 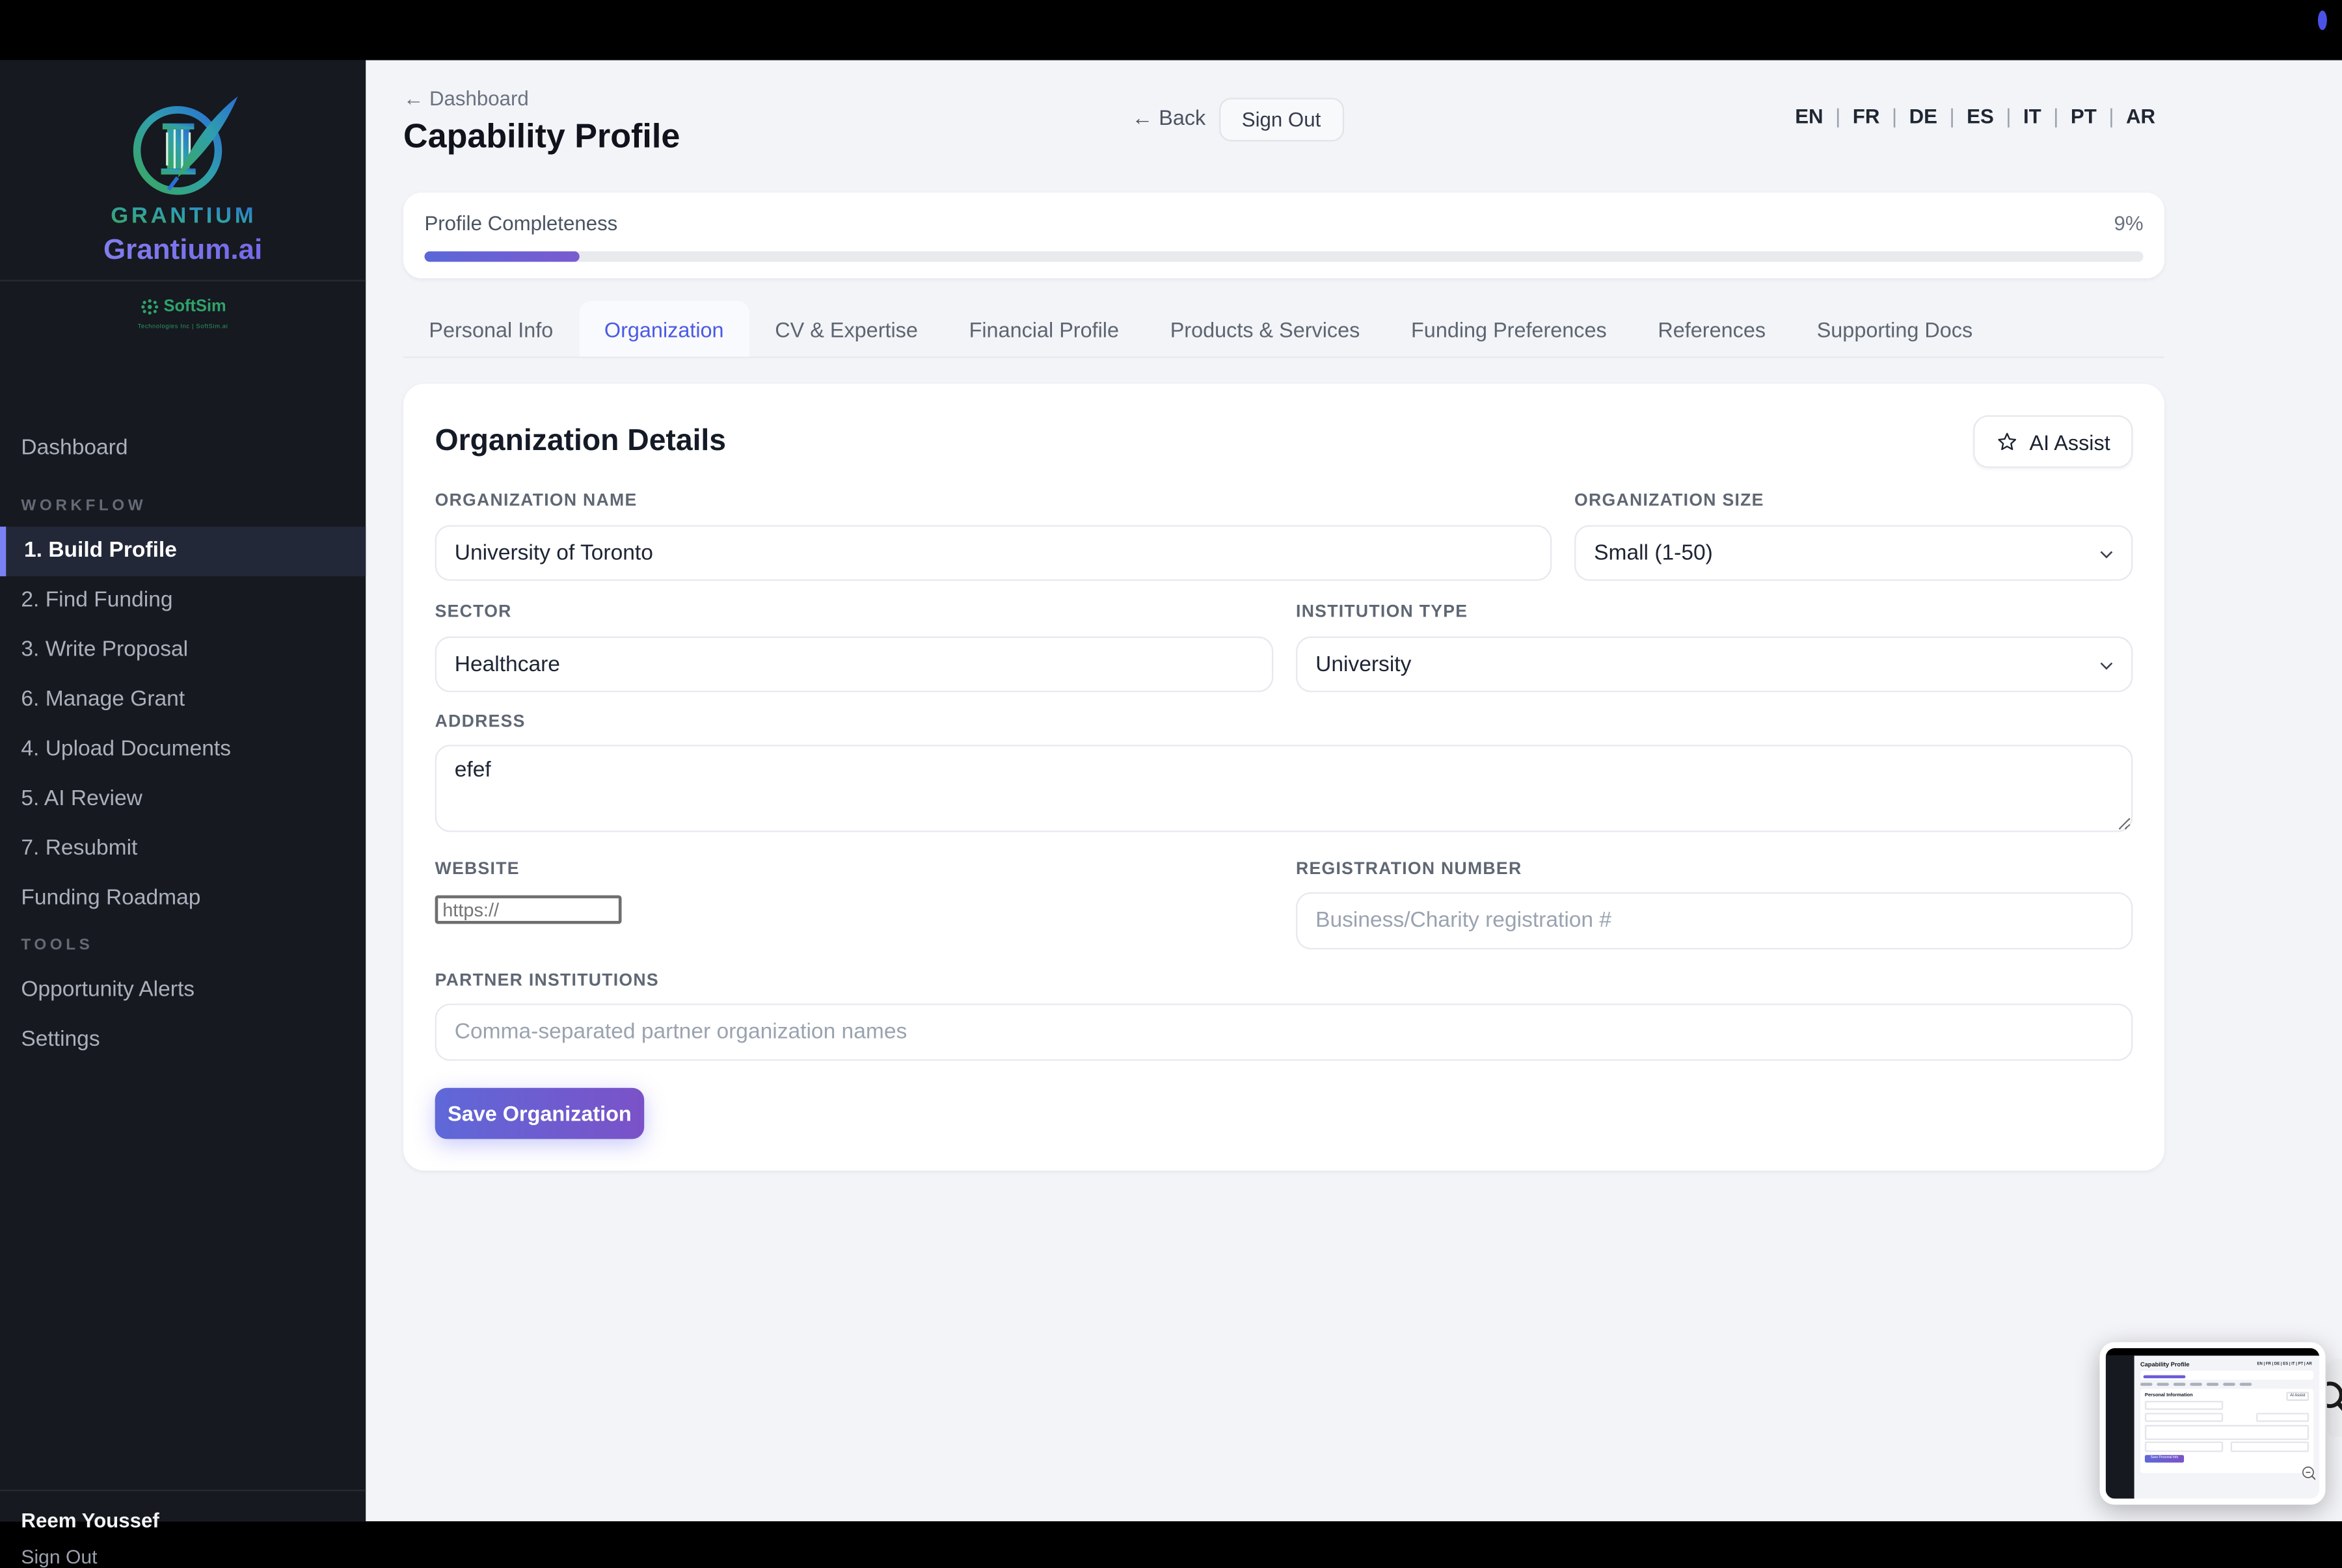 I want to click on svg-text: GRANTIUM, so click(x=183, y=216).